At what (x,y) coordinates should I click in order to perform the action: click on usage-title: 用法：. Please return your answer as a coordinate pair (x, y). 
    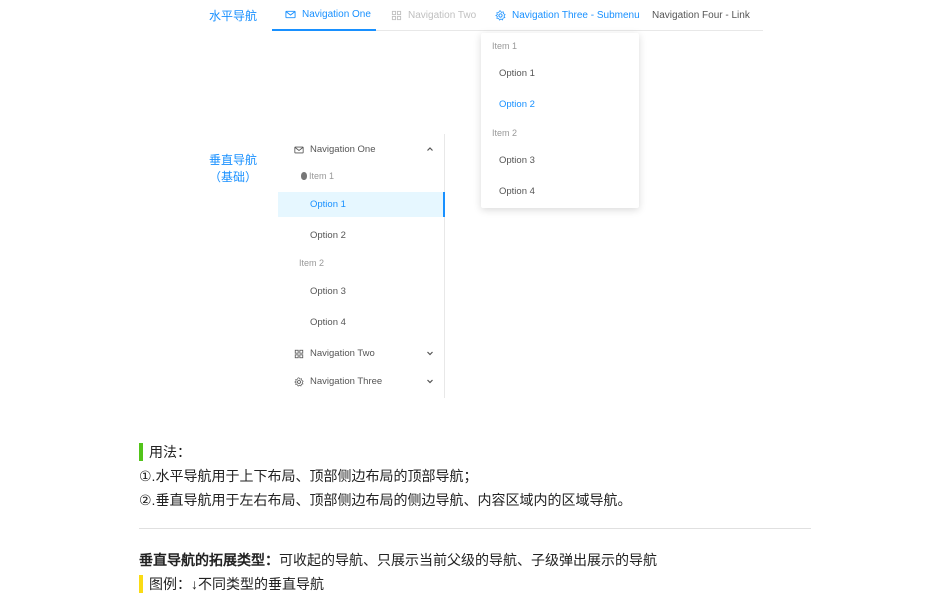
    Looking at the image, I should click on (170, 452).